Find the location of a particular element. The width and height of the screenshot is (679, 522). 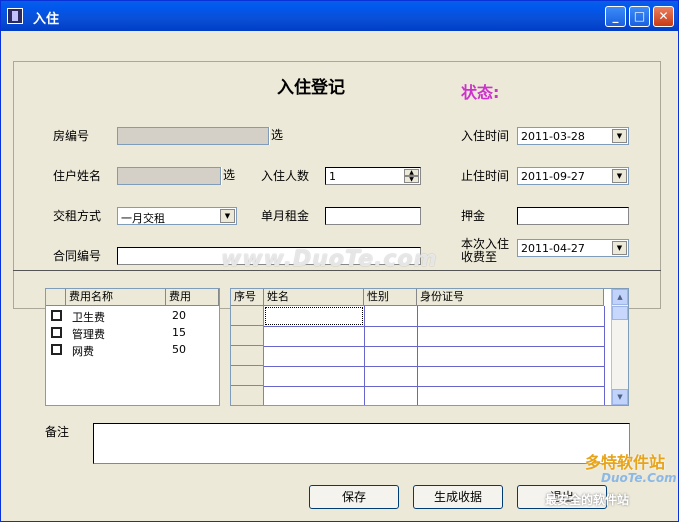

checkin-time-value: 2011-03-28 is located at coordinates (553, 136).